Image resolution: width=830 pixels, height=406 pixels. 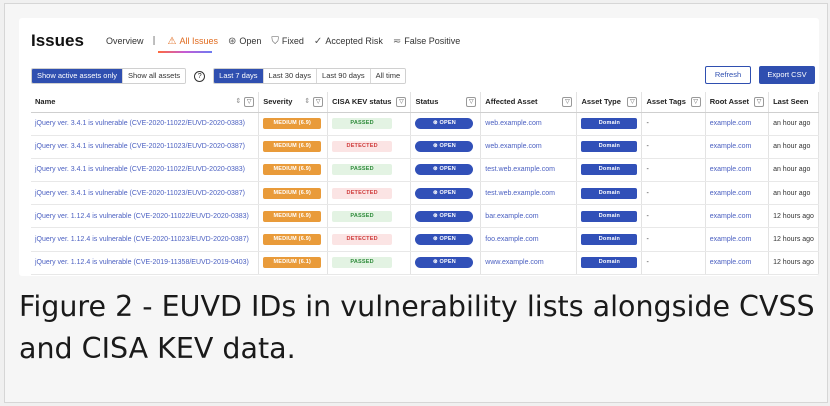 I want to click on cell-affected-asset: bar.example.com, so click(x=529, y=216).